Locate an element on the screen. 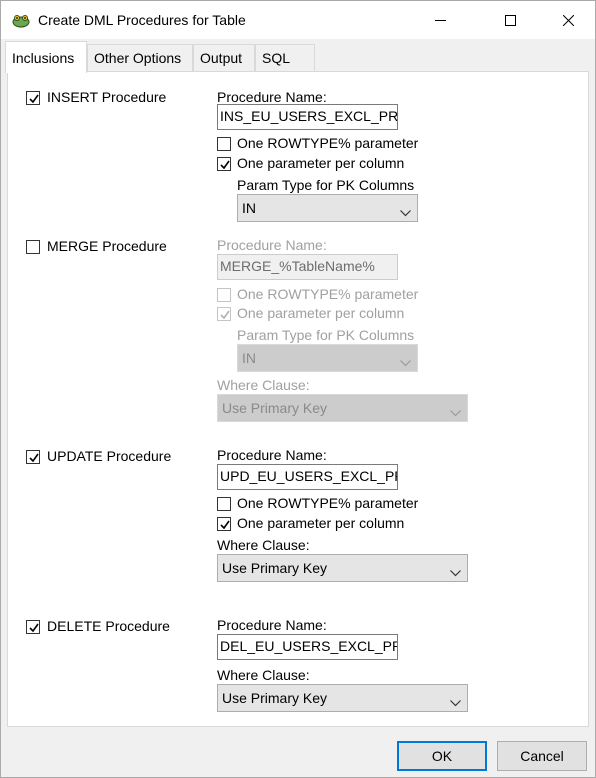  tab-strip: Inclusions Other Options Output SQL is located at coordinates (298, 56).